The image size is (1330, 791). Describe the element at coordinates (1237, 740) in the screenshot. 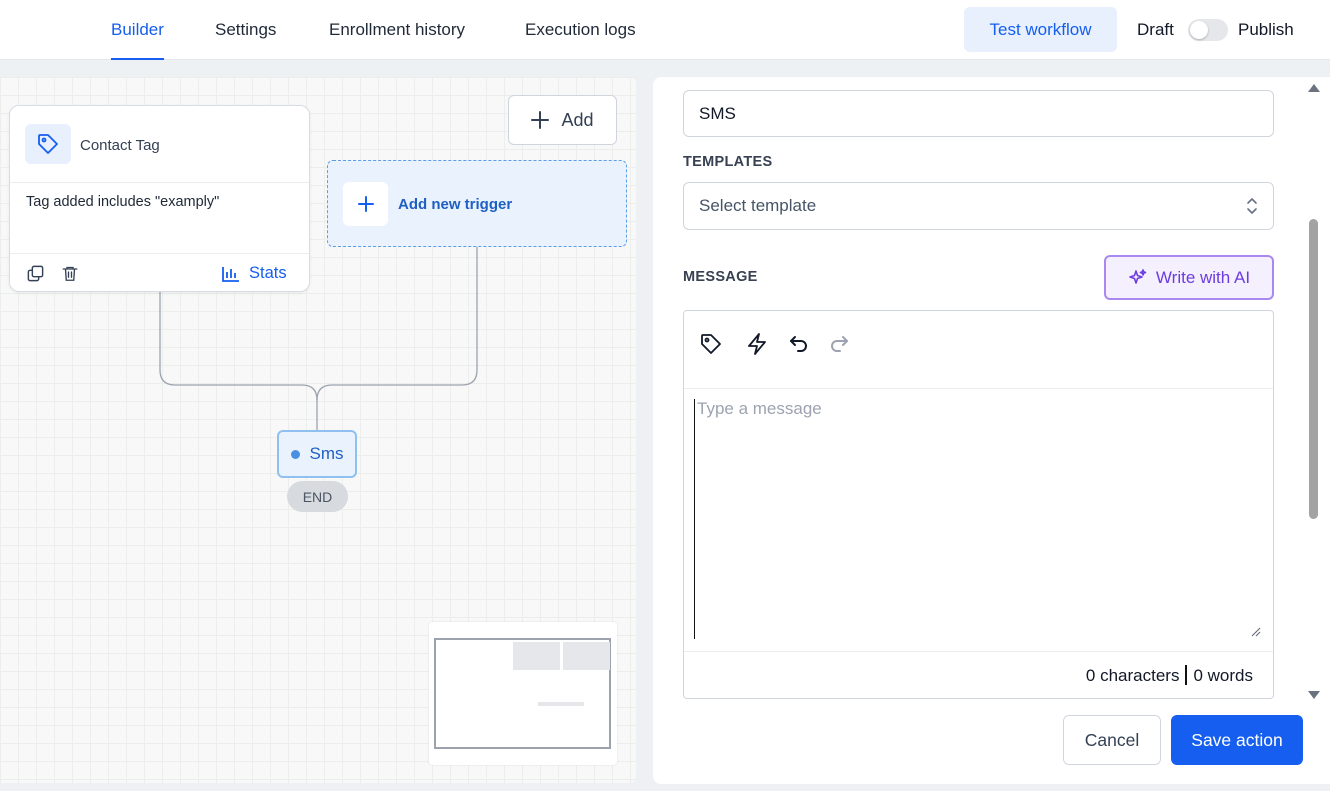

I see `save-action-button: Save action` at that location.